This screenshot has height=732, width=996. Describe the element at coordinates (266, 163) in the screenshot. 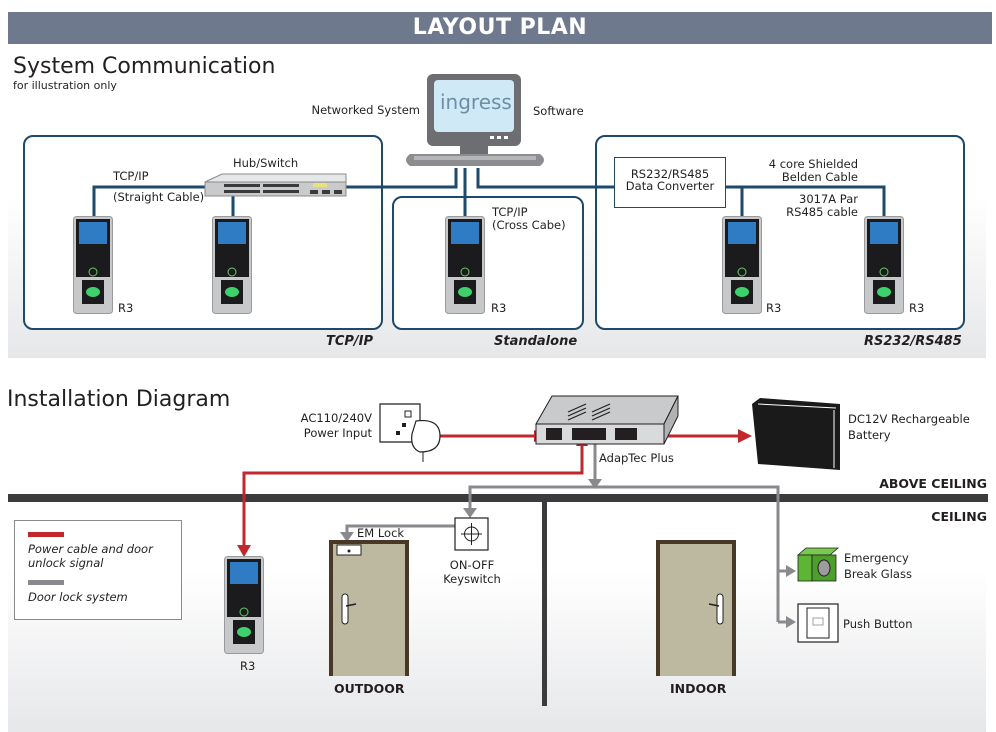

I see `hub-switch-label: Hub/Switch` at that location.